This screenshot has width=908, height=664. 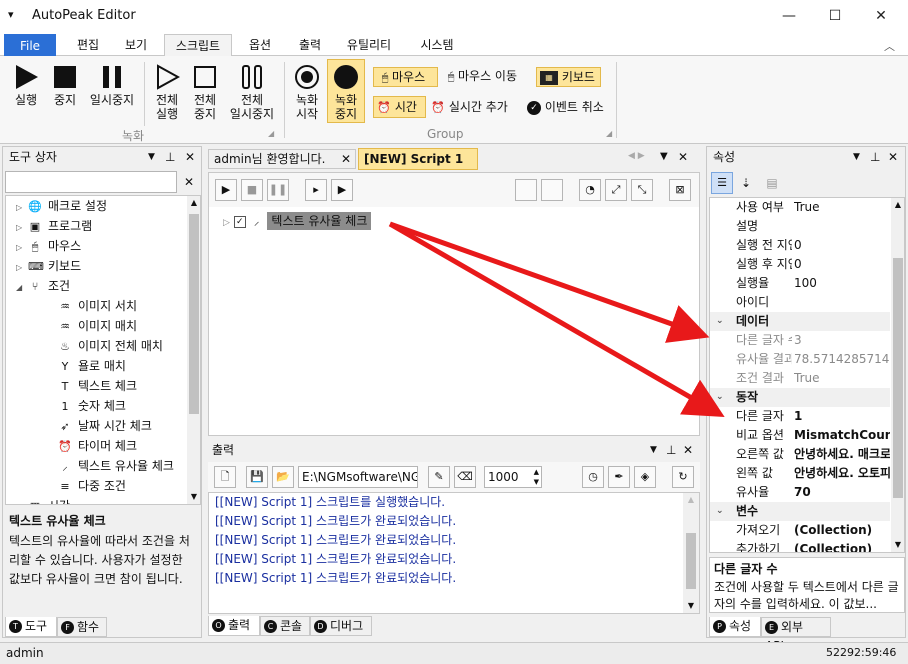 I want to click on clear-icon: ⊠, so click(x=680, y=190).